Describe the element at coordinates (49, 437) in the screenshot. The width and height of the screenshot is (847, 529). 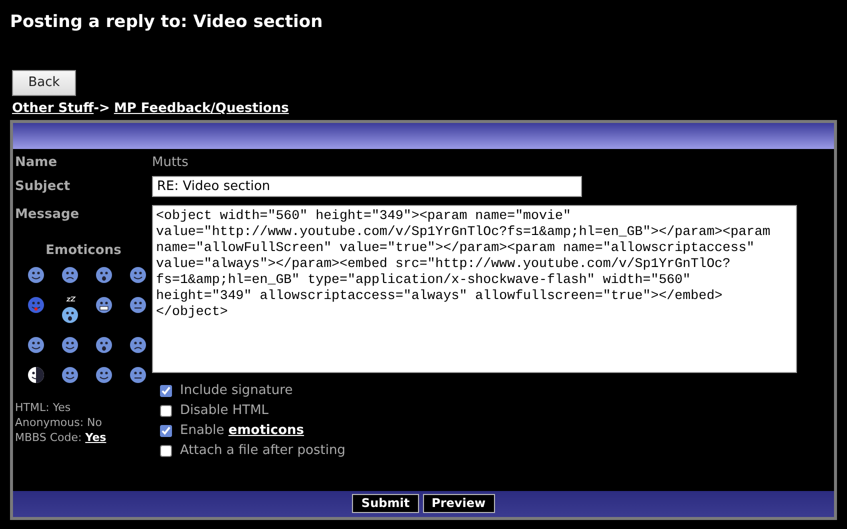
I see `info-label: MBBS Code:` at that location.